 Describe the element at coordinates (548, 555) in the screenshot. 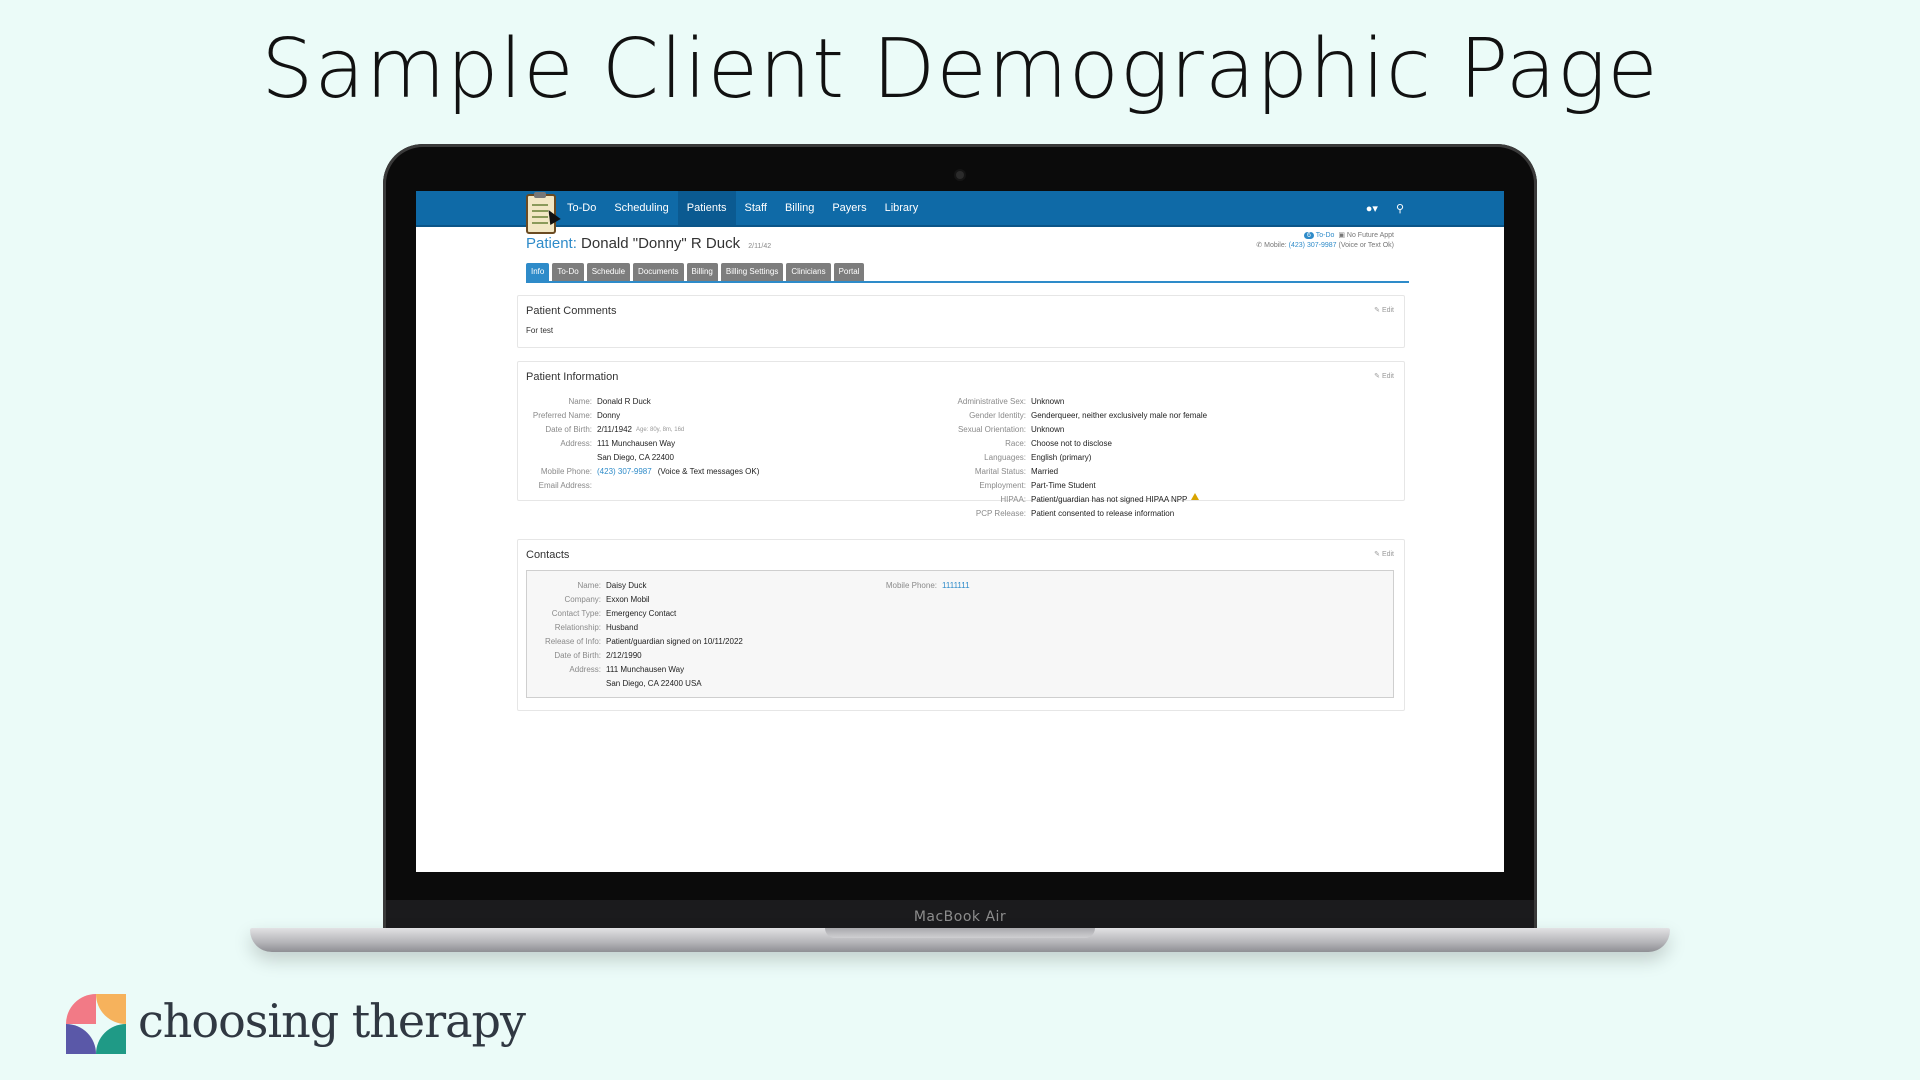

I see `panel-title: Contacts` at that location.